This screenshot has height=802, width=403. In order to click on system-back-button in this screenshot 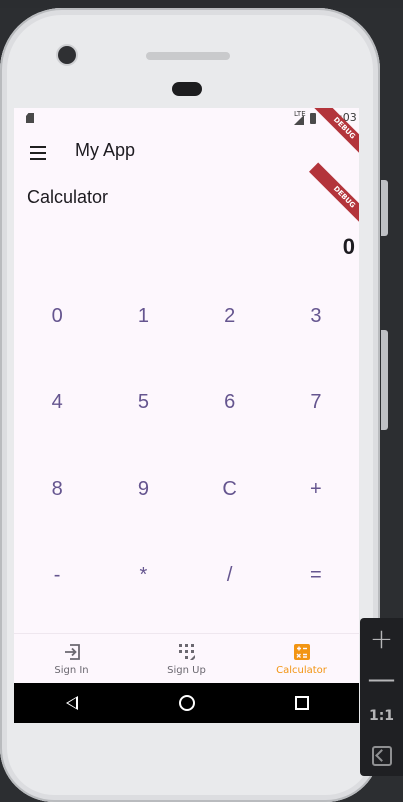, I will do `click(71, 703)`.